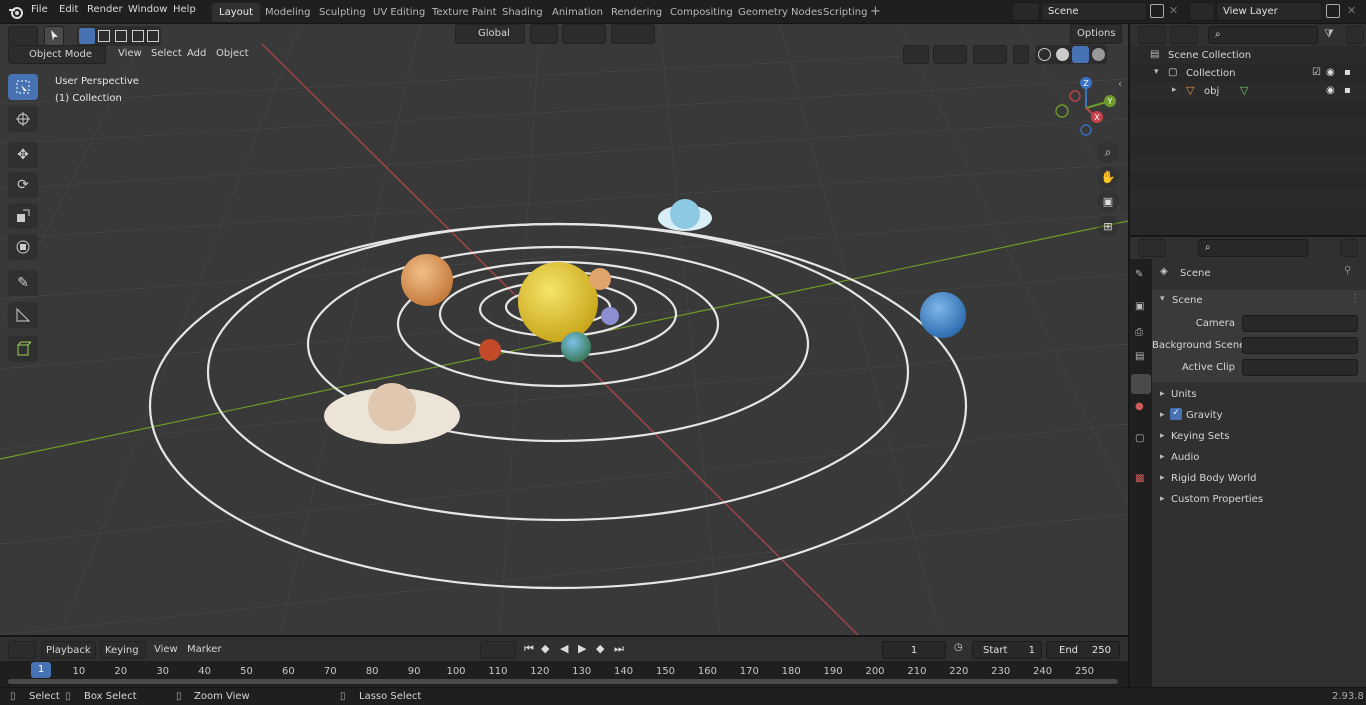 This screenshot has height=705, width=1366. Describe the element at coordinates (1173, 10) in the screenshot. I see `close-scene-icon: ✕` at that location.